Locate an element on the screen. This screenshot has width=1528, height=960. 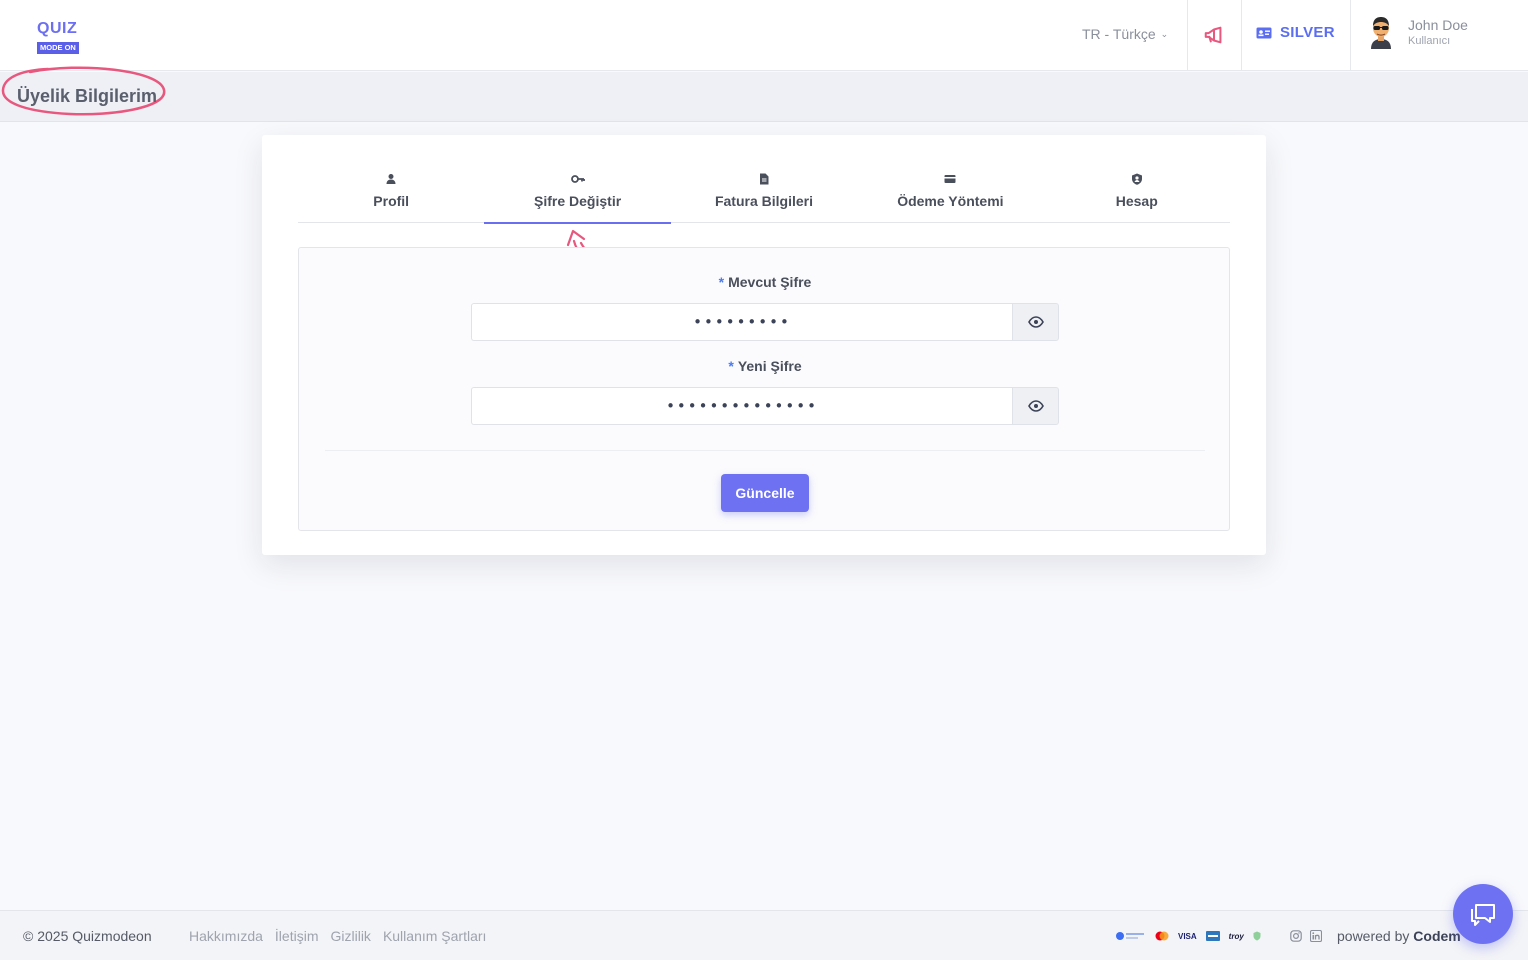
footer-link-terms: Kullanım Şartları is located at coordinates (434, 936).